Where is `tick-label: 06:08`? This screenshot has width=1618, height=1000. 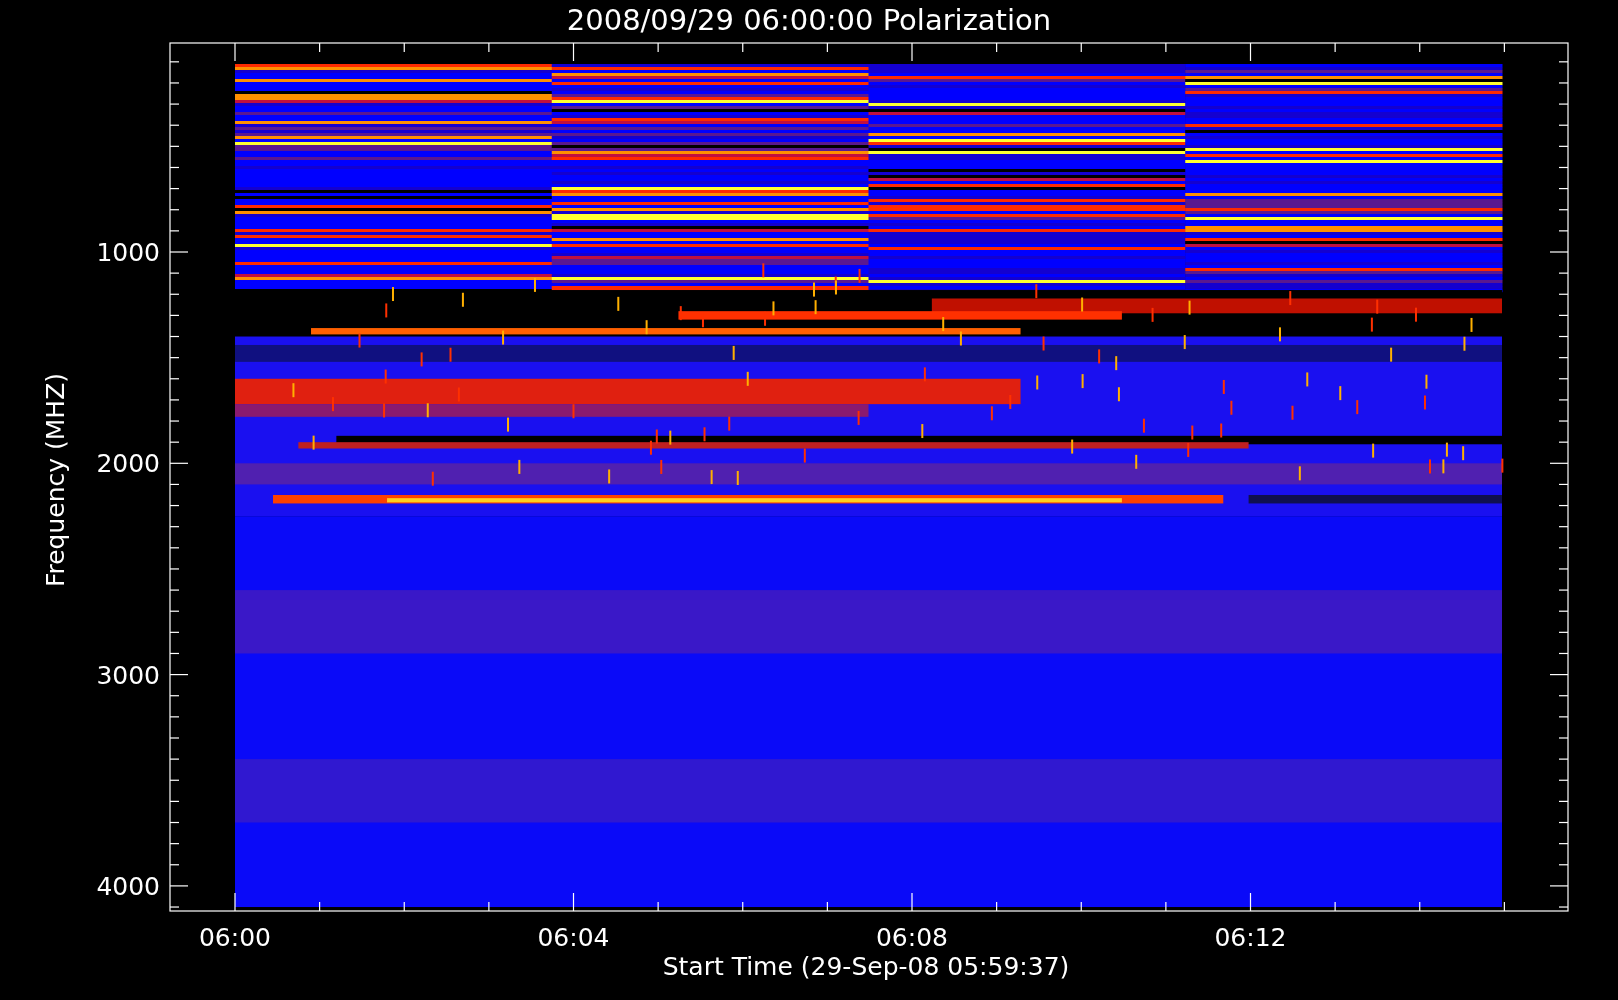 tick-label: 06:08 is located at coordinates (912, 937).